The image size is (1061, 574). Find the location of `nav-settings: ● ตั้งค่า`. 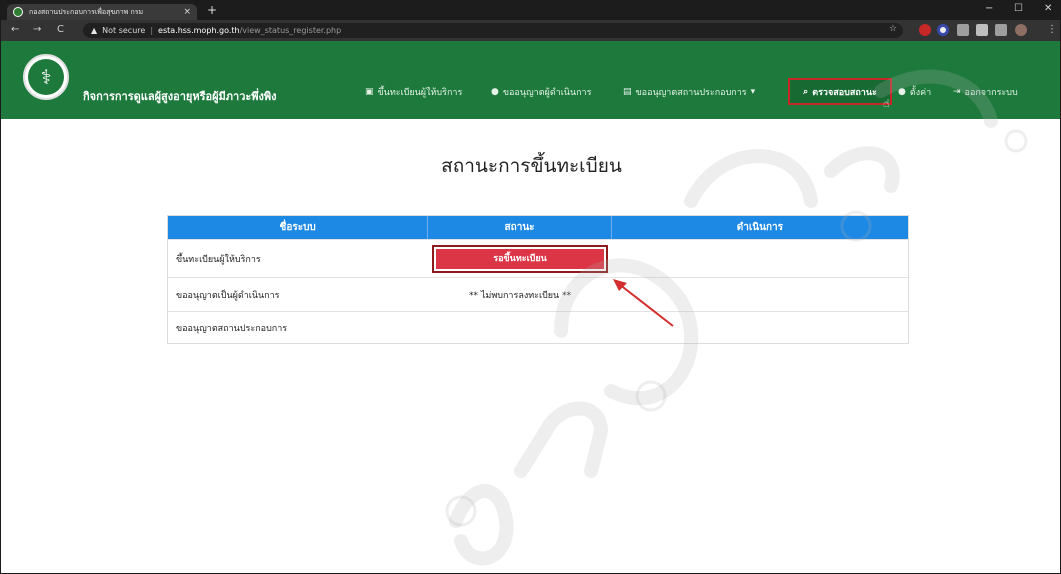

nav-settings: ● ตั้งค่า is located at coordinates (914, 92).